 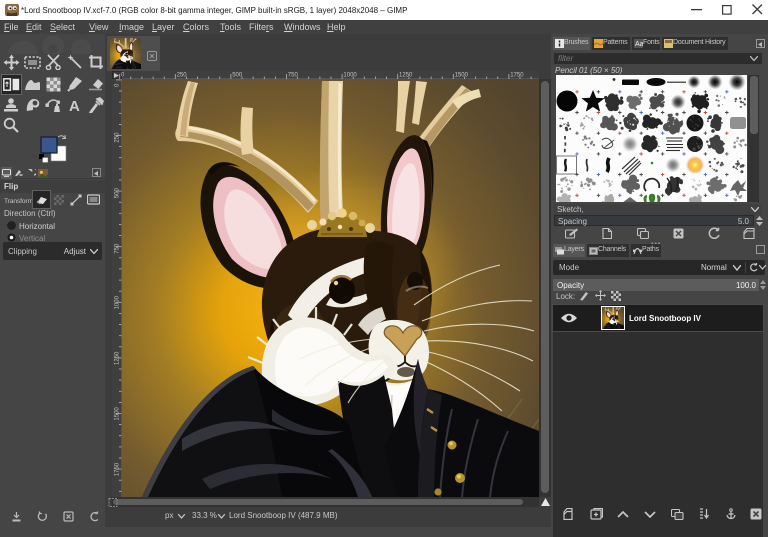 I want to click on svg-text: Aa, so click(x=639, y=44).